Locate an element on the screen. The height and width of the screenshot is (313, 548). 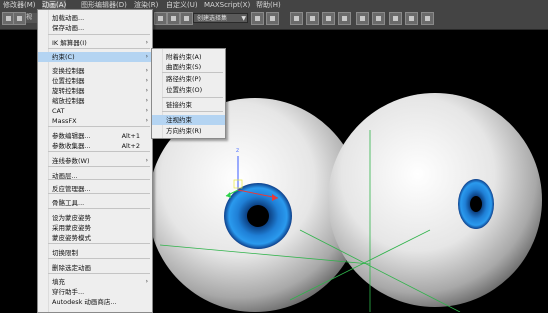
right-iris is located at coordinates (476, 204).